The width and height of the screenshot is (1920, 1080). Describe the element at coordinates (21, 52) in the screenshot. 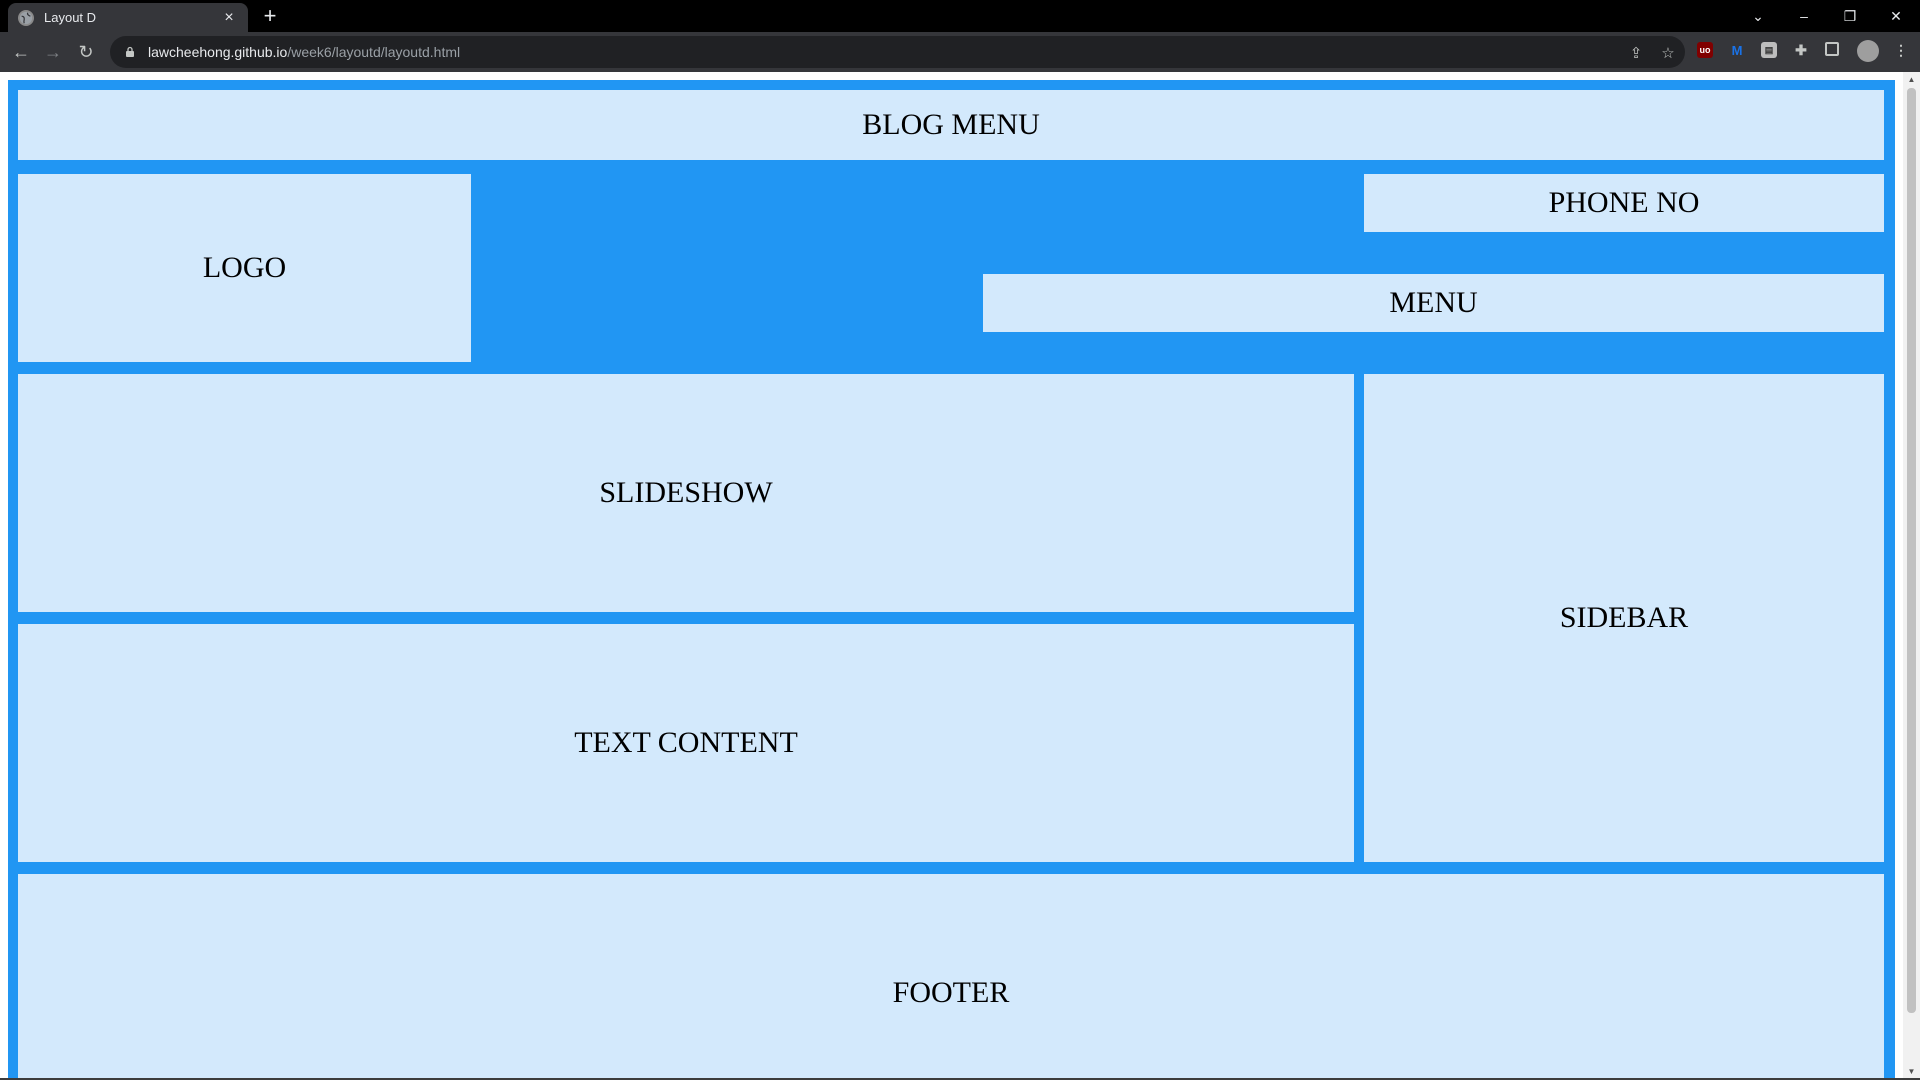

I see `back-button: ←` at that location.